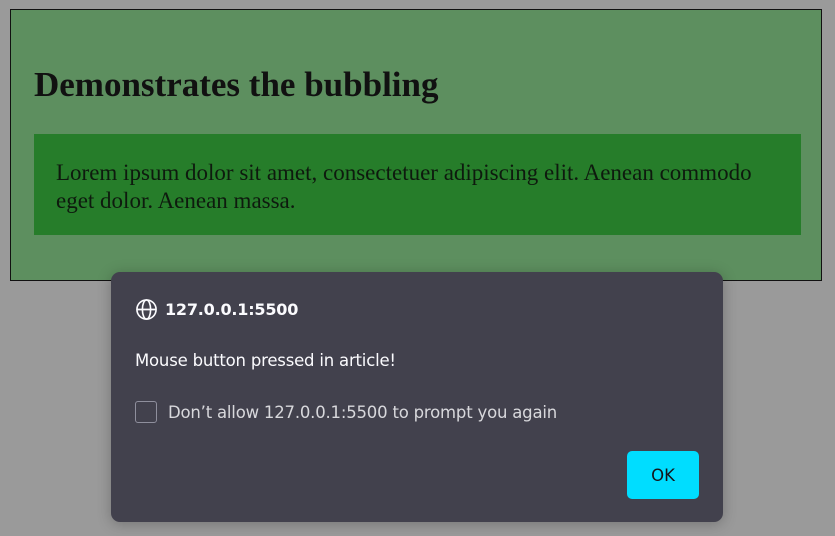  I want to click on dialog-origin: 127.0.0.1:5500, so click(216, 309).